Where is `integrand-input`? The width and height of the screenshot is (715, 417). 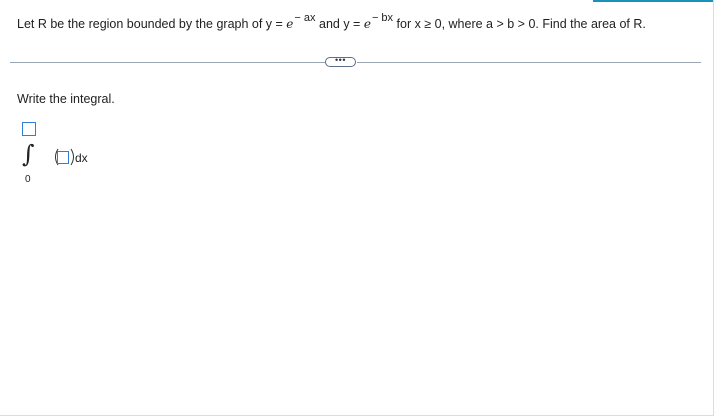
integrand-input is located at coordinates (63, 157).